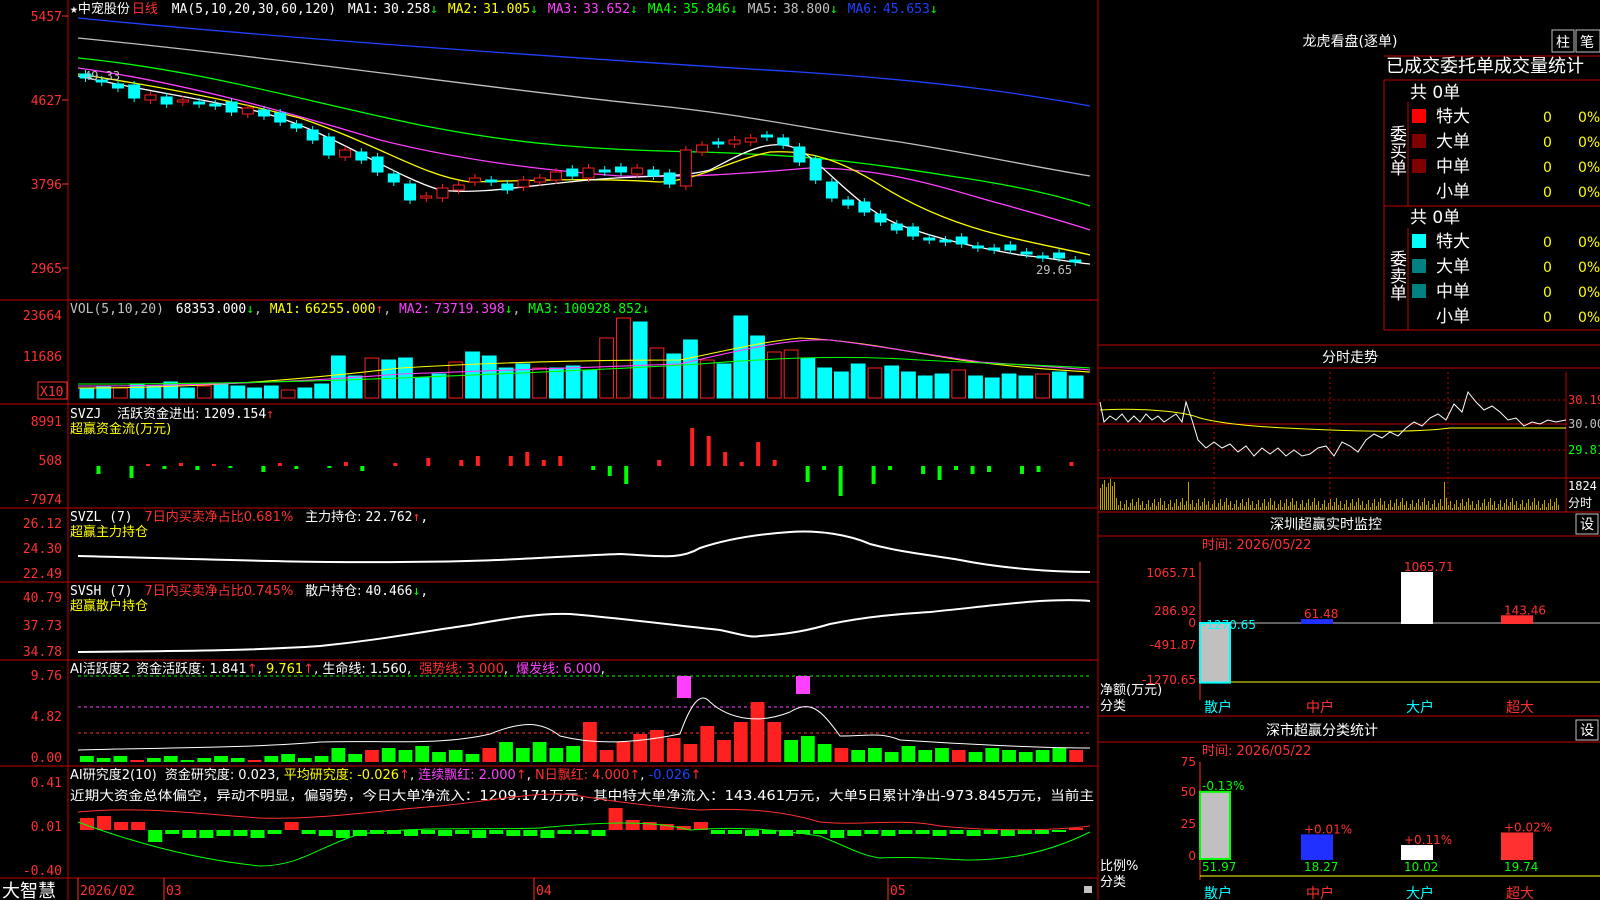 This screenshot has width=1600, height=900. What do you see at coordinates (1453, 167) in the screenshot?
I see `row-label: 中单` at bounding box center [1453, 167].